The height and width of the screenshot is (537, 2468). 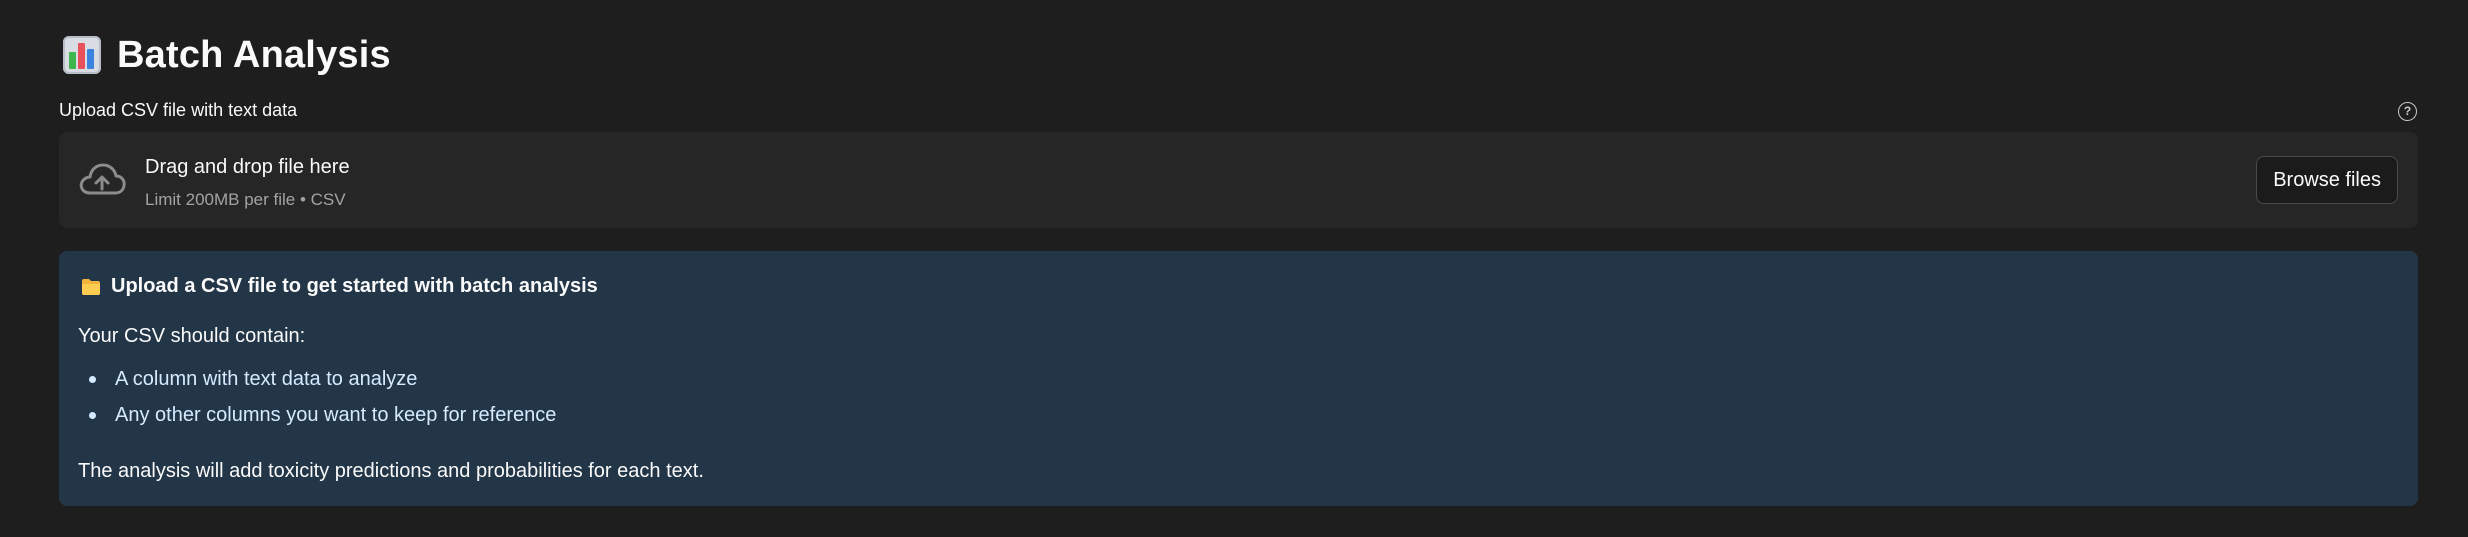 What do you see at coordinates (82, 55) in the screenshot?
I see `bar-chart-emoji-icon` at bounding box center [82, 55].